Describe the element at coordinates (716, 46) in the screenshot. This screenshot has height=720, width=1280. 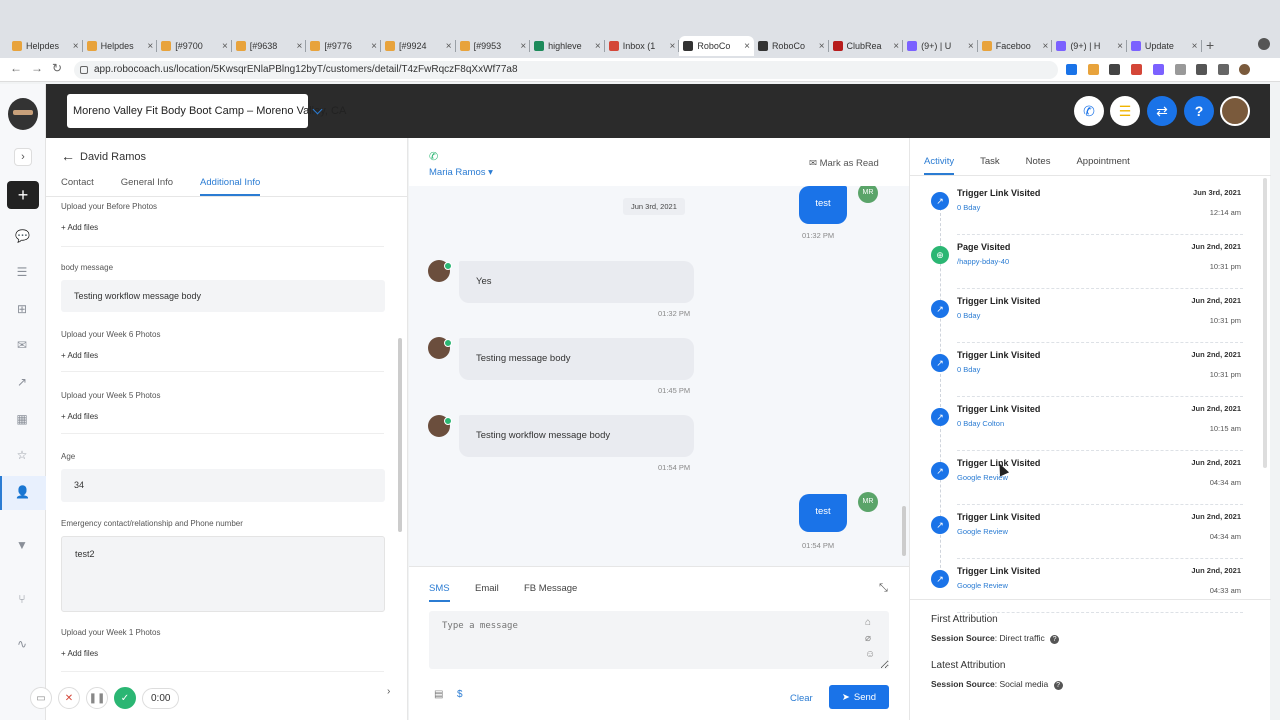
I see `browser-tab: RoboCo ×` at that location.